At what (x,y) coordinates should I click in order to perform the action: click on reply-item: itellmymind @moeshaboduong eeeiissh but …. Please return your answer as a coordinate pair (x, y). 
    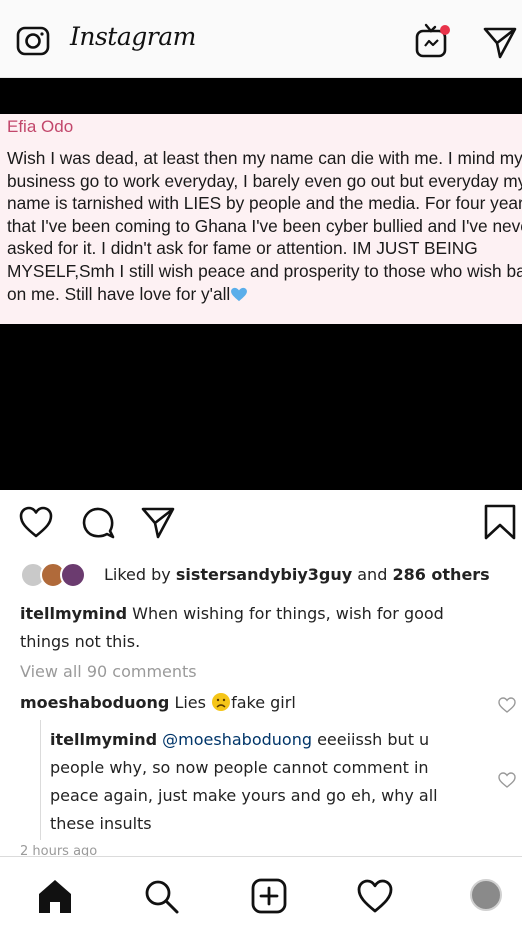
    Looking at the image, I should click on (265, 782).